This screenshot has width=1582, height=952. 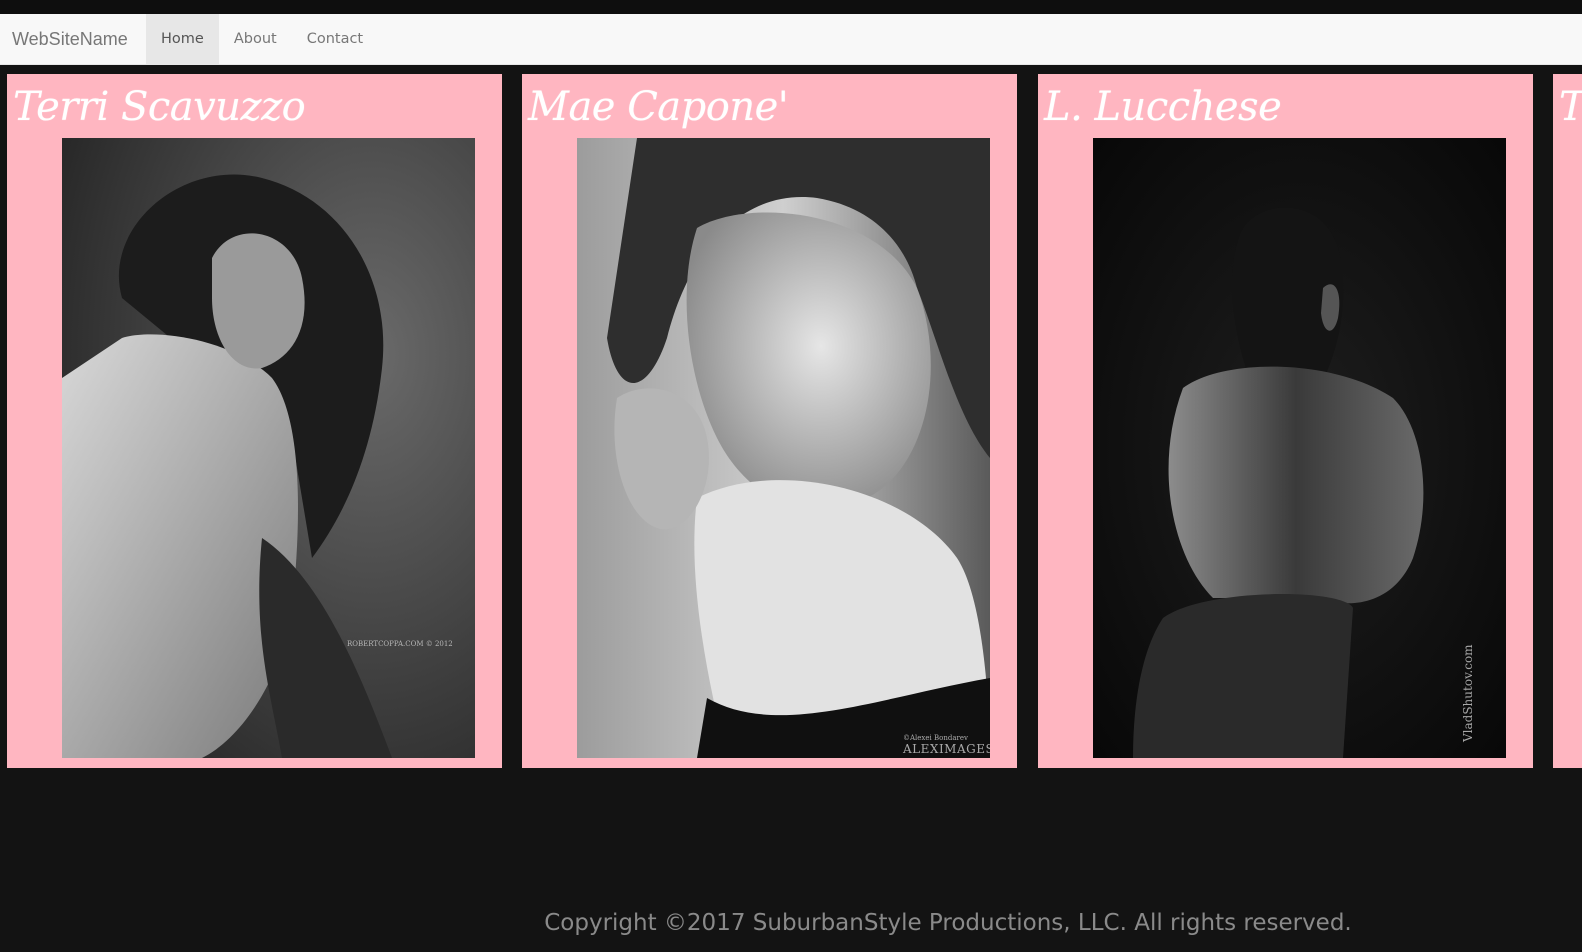 I want to click on photo-watermark: ALEXIMAGES, so click(x=946, y=749).